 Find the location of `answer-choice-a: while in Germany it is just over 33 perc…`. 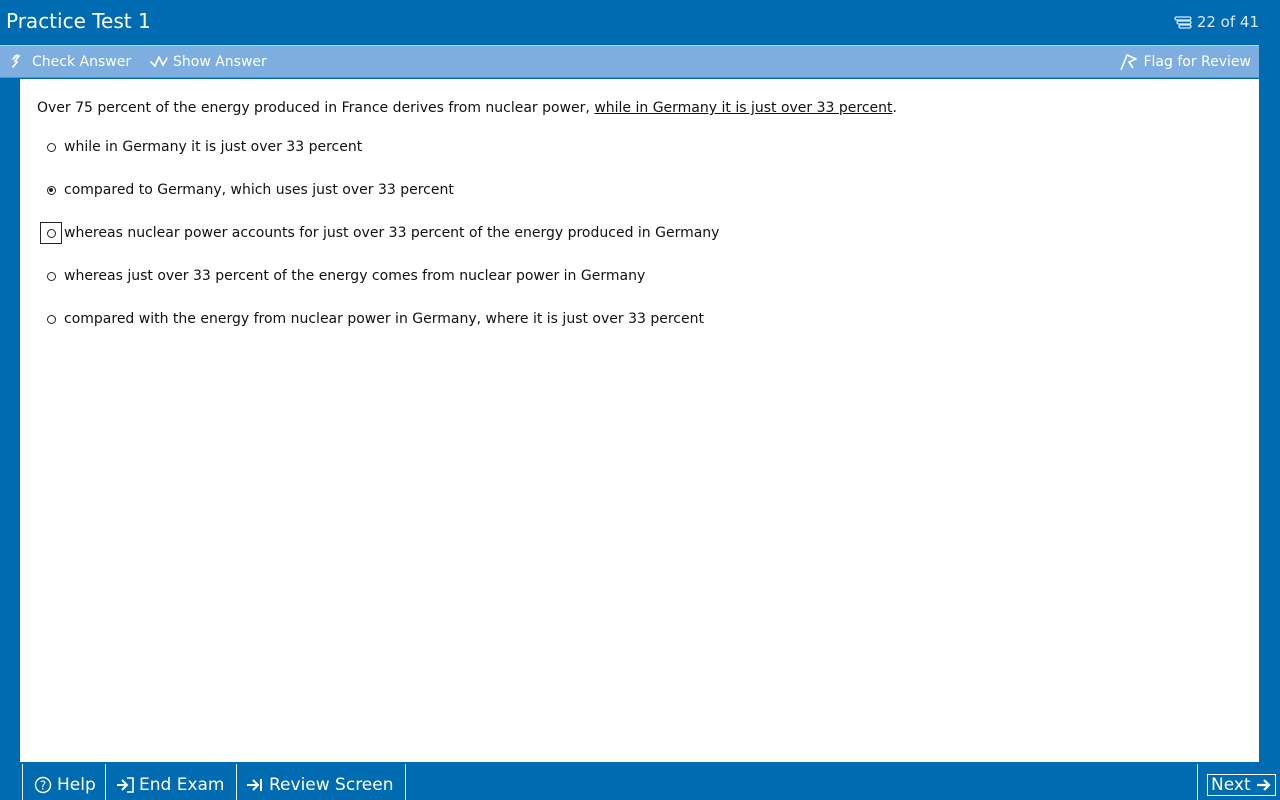

answer-choice-a: while in Germany it is just over 33 perc… is located at coordinates (201, 147).